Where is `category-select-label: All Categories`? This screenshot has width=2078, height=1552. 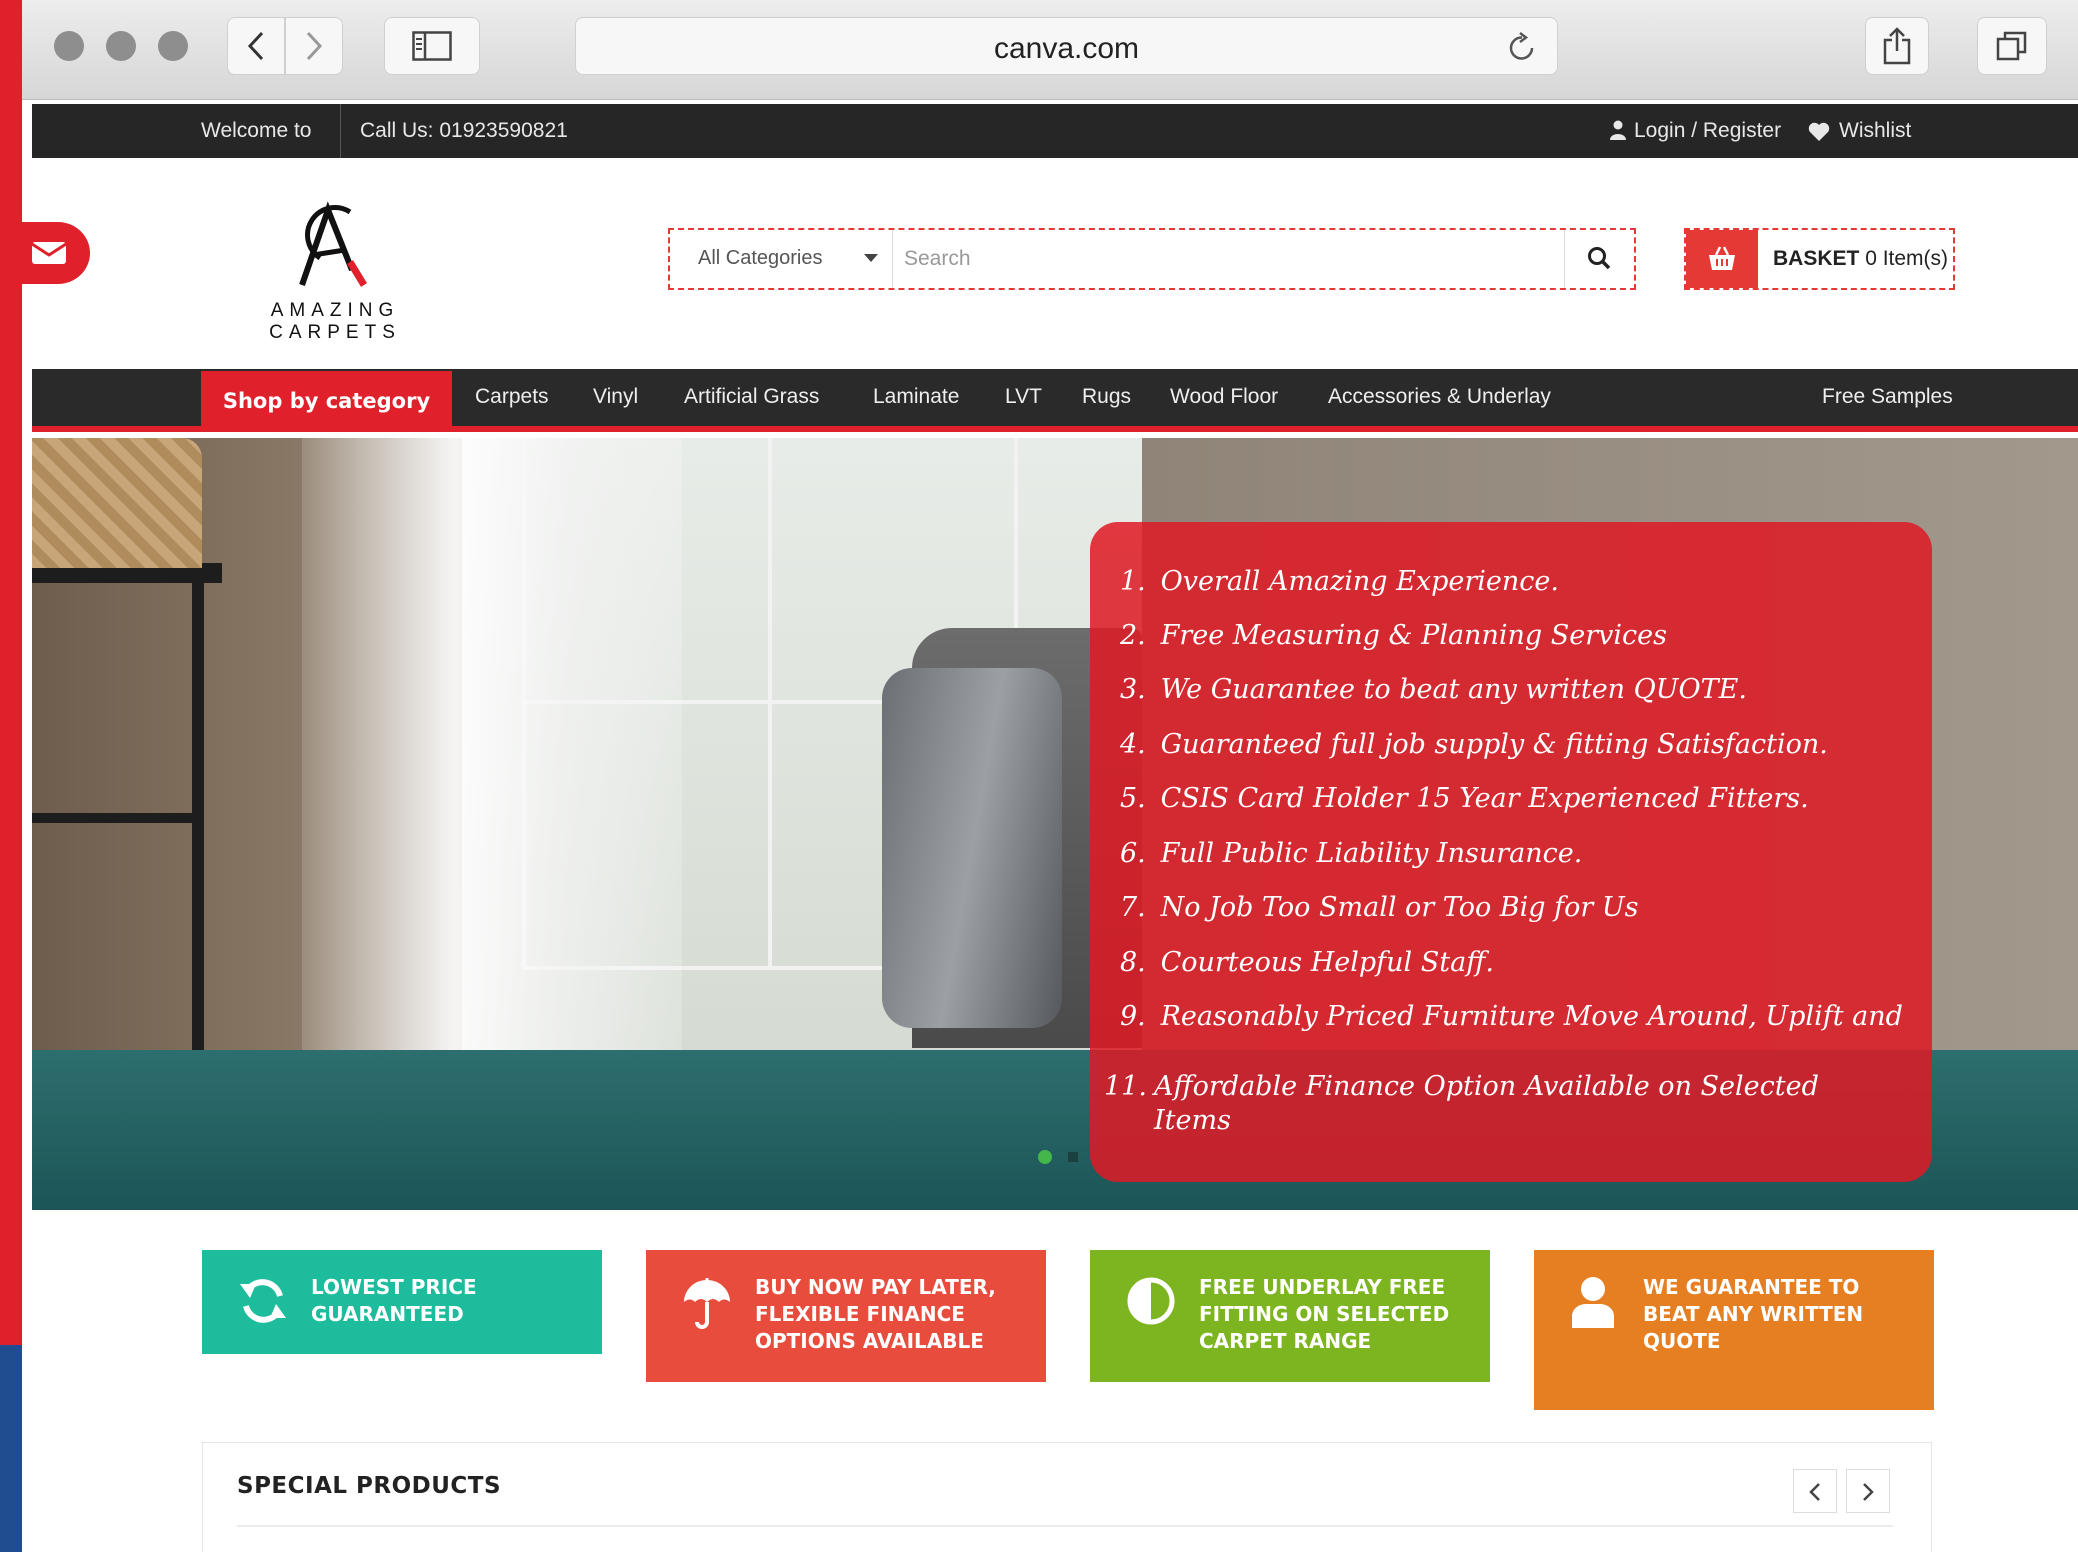
category-select-label: All Categories is located at coordinates (760, 258).